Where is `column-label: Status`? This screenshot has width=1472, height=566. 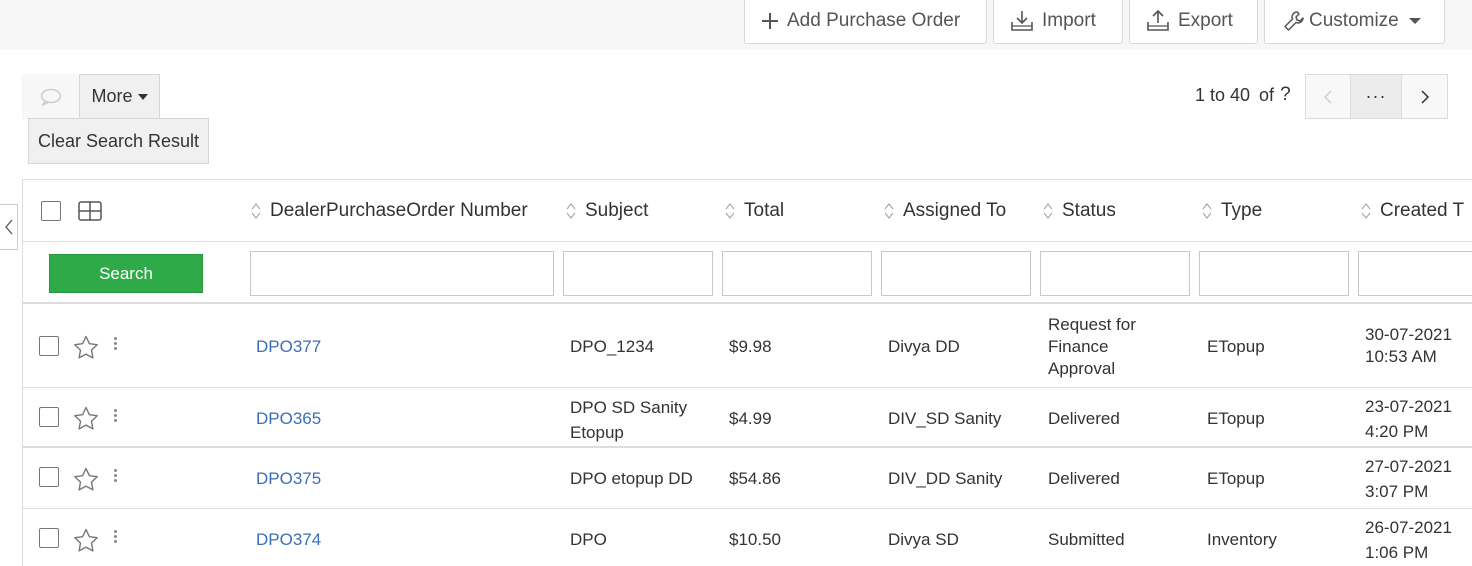
column-label: Status is located at coordinates (1089, 210).